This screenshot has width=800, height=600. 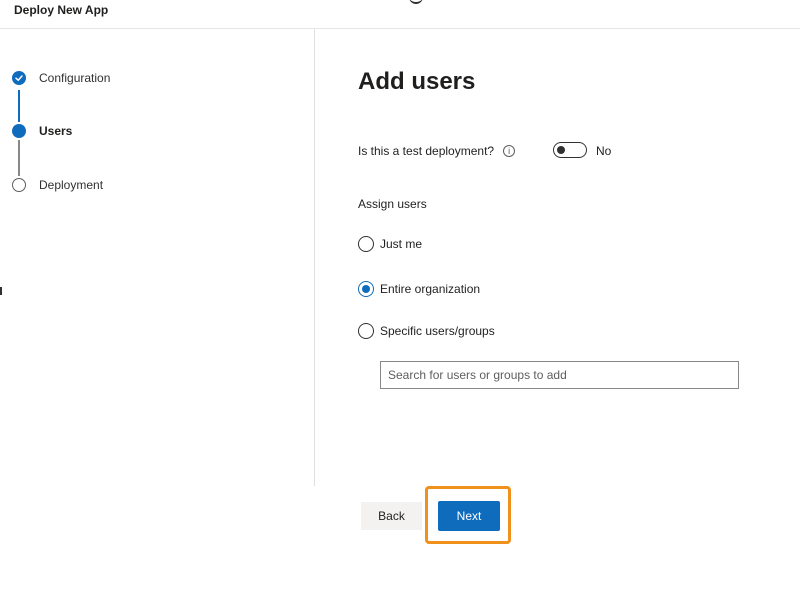 What do you see at coordinates (56, 131) in the screenshot?
I see `step-label-users: Users` at bounding box center [56, 131].